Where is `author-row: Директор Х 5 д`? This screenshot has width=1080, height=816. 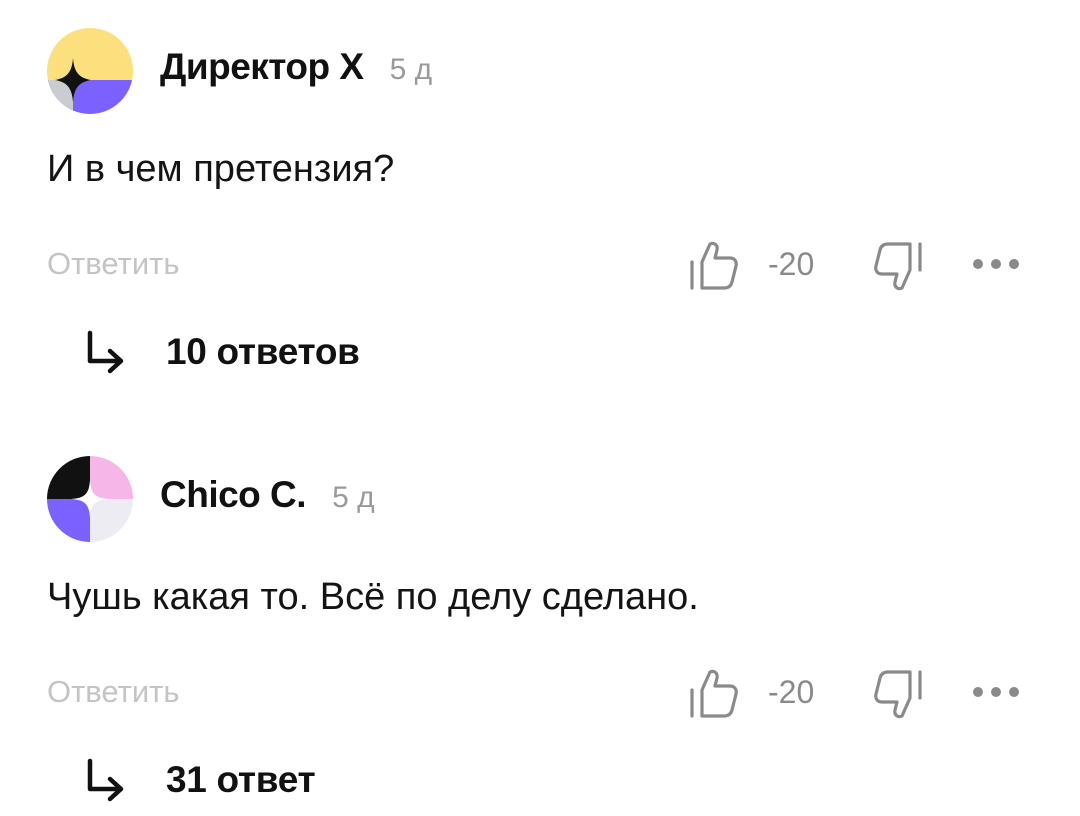 author-row: Директор Х 5 д is located at coordinates (296, 74).